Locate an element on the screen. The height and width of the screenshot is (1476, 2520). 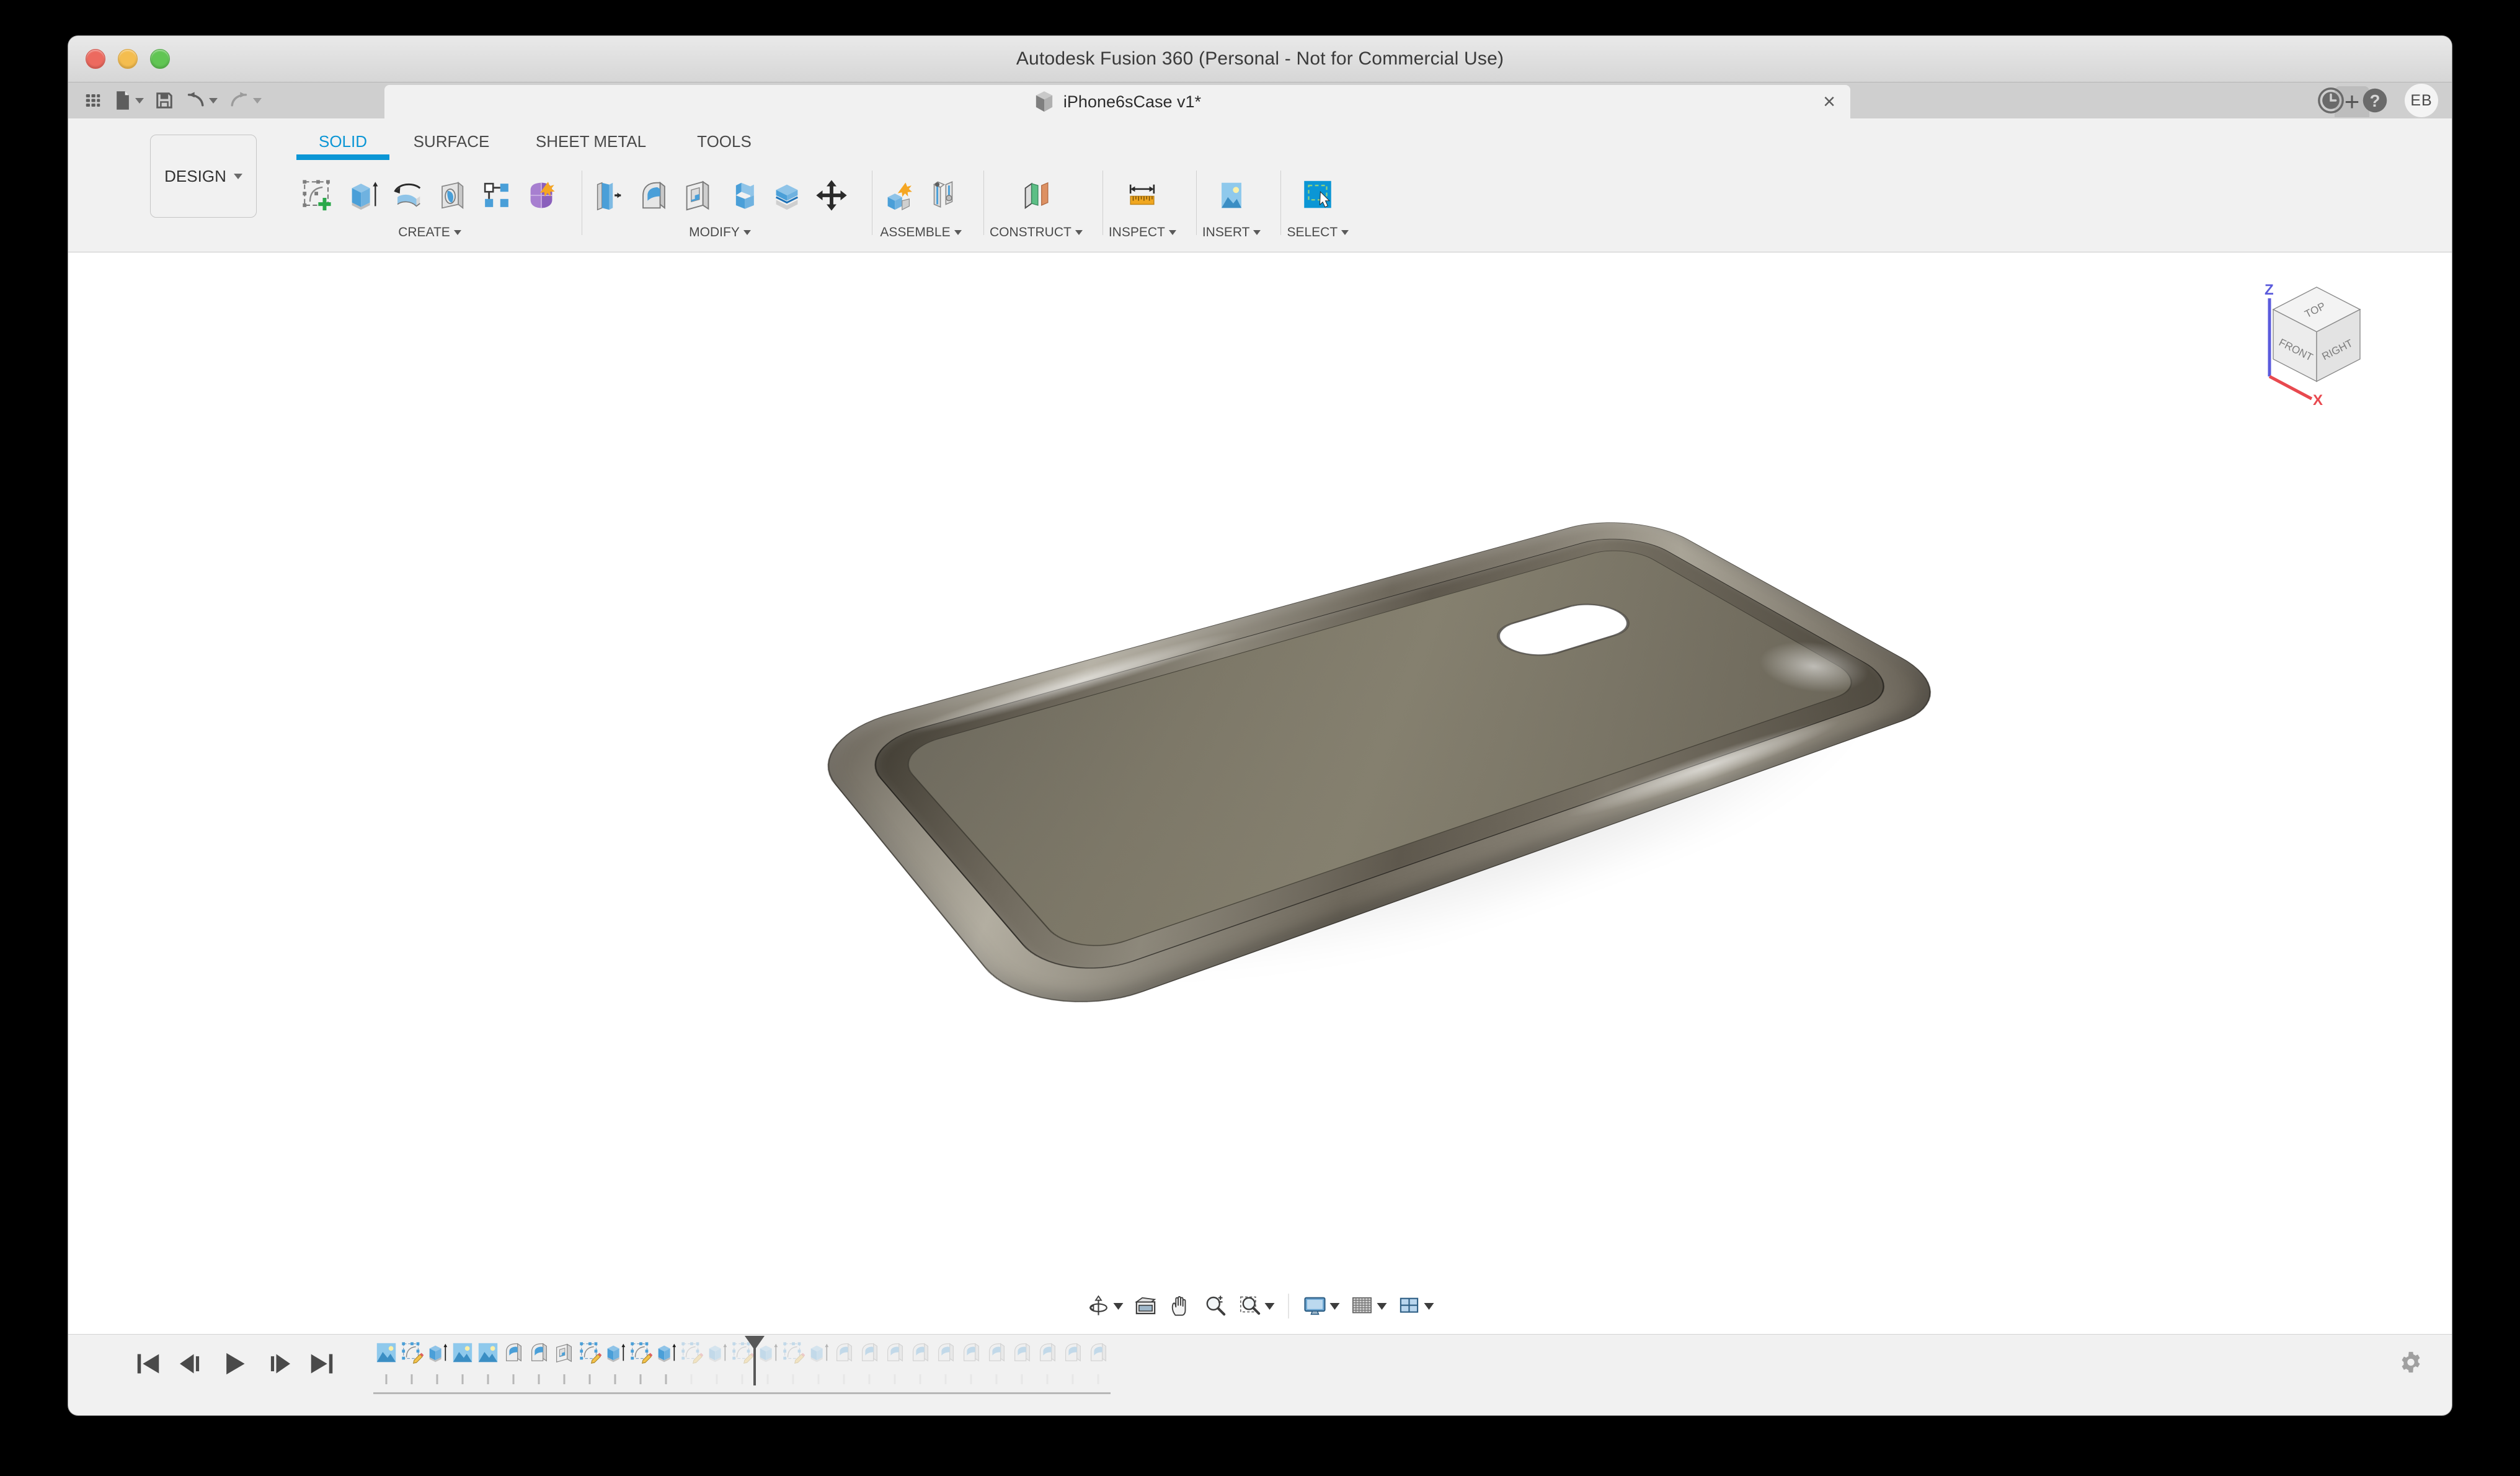
split-face-button is located at coordinates (786, 195).